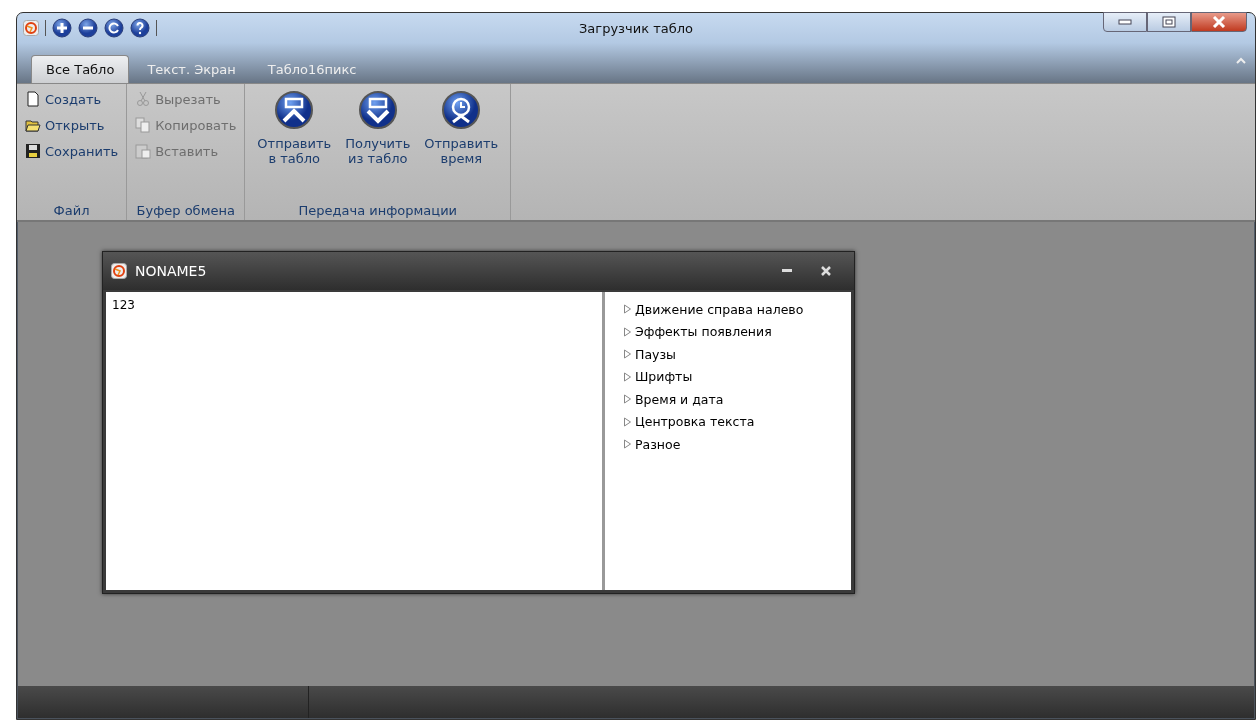 The image size is (1259, 724). What do you see at coordinates (294, 110) in the screenshot?
I see `display-upload-icon` at bounding box center [294, 110].